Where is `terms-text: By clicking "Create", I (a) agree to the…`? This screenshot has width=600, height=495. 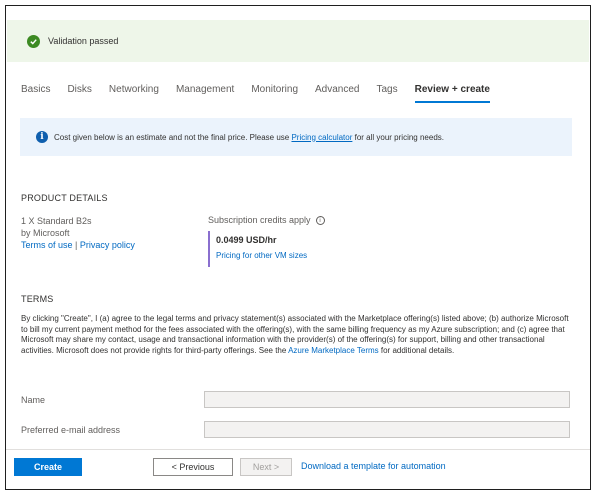 terms-text: By clicking "Create", I (a) agree to the… is located at coordinates (299, 335).